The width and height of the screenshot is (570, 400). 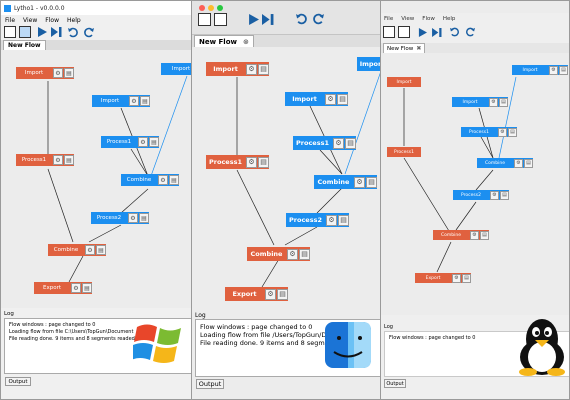 What do you see at coordinates (224, 41) in the screenshot?
I see `tab-new-flow: New Flow ⊗` at bounding box center [224, 41].